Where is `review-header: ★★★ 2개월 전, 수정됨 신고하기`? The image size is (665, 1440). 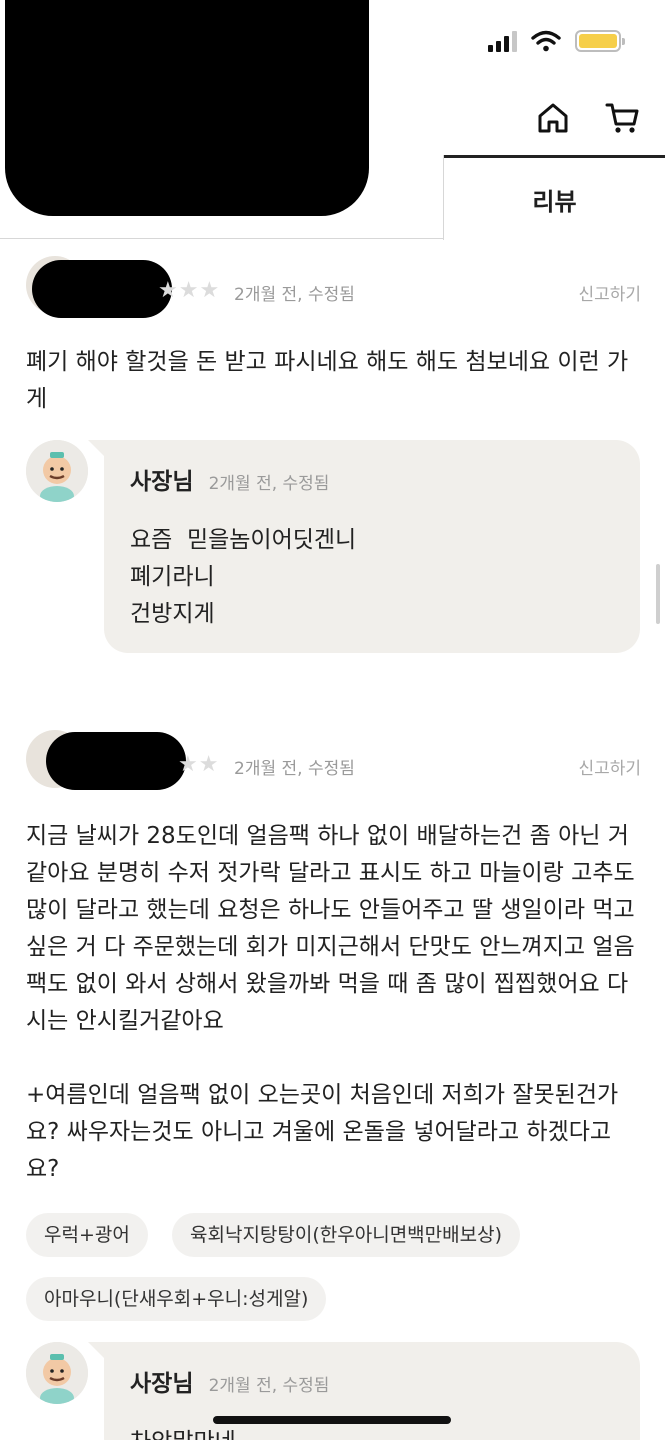
review-header: ★★★ 2개월 전, 수정됨 신고하기 is located at coordinates (333, 288).